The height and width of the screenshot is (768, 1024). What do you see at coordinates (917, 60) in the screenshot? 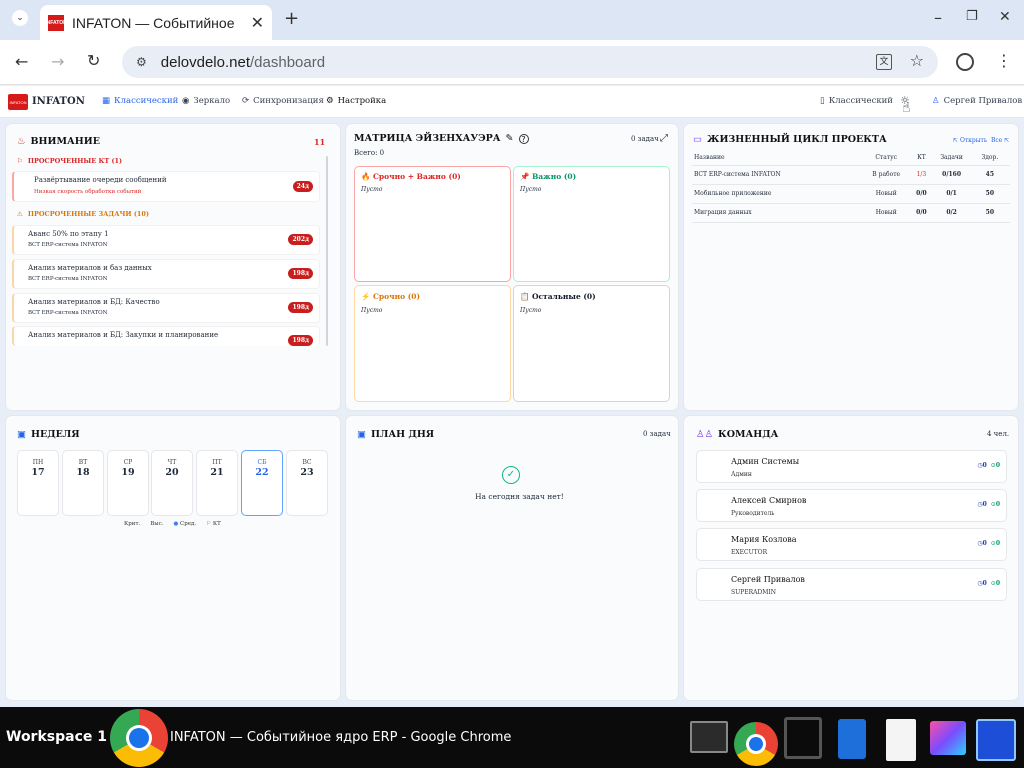
I see `bookmark-star-icon: ☆` at bounding box center [917, 60].